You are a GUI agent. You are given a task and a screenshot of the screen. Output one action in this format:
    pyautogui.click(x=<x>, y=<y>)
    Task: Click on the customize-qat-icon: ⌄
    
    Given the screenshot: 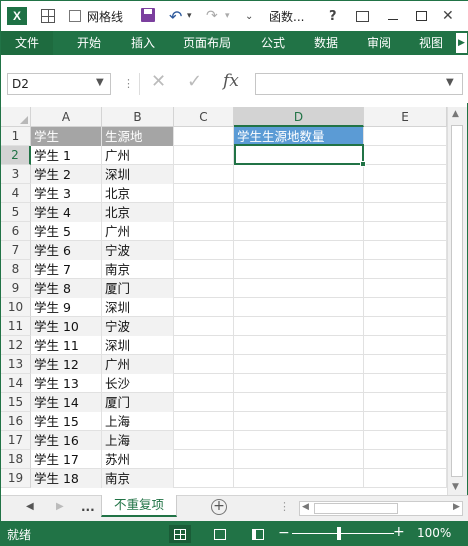 What is the action you would take?
    pyautogui.click(x=249, y=16)
    